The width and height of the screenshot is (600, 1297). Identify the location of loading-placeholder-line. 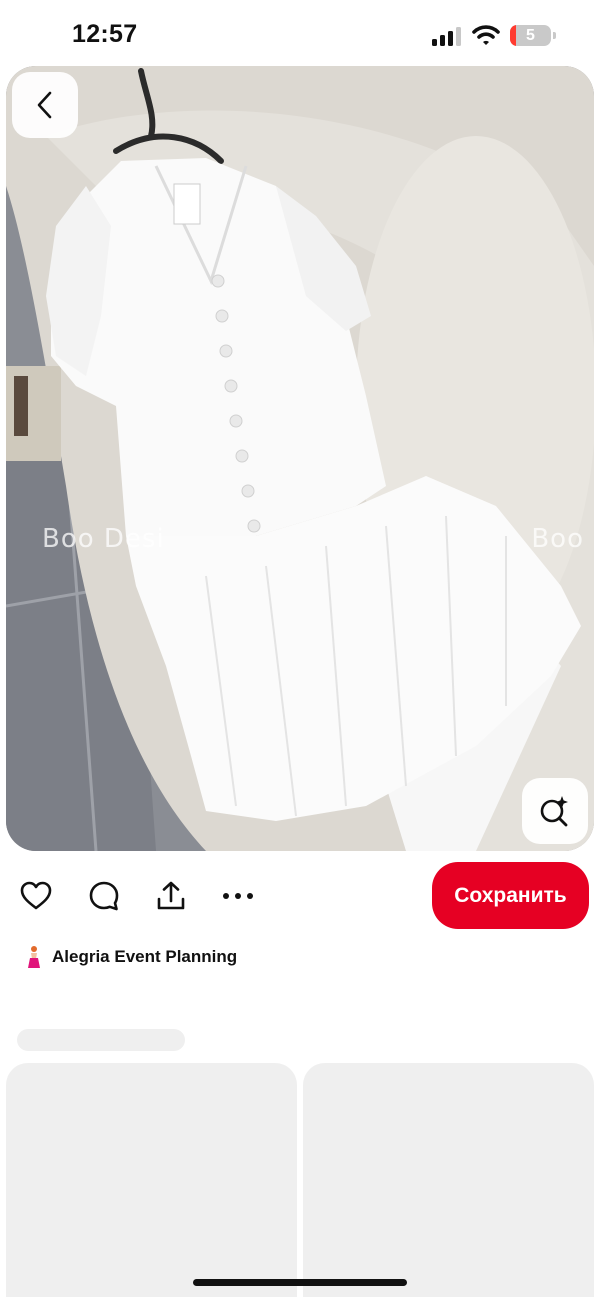
(101, 1040).